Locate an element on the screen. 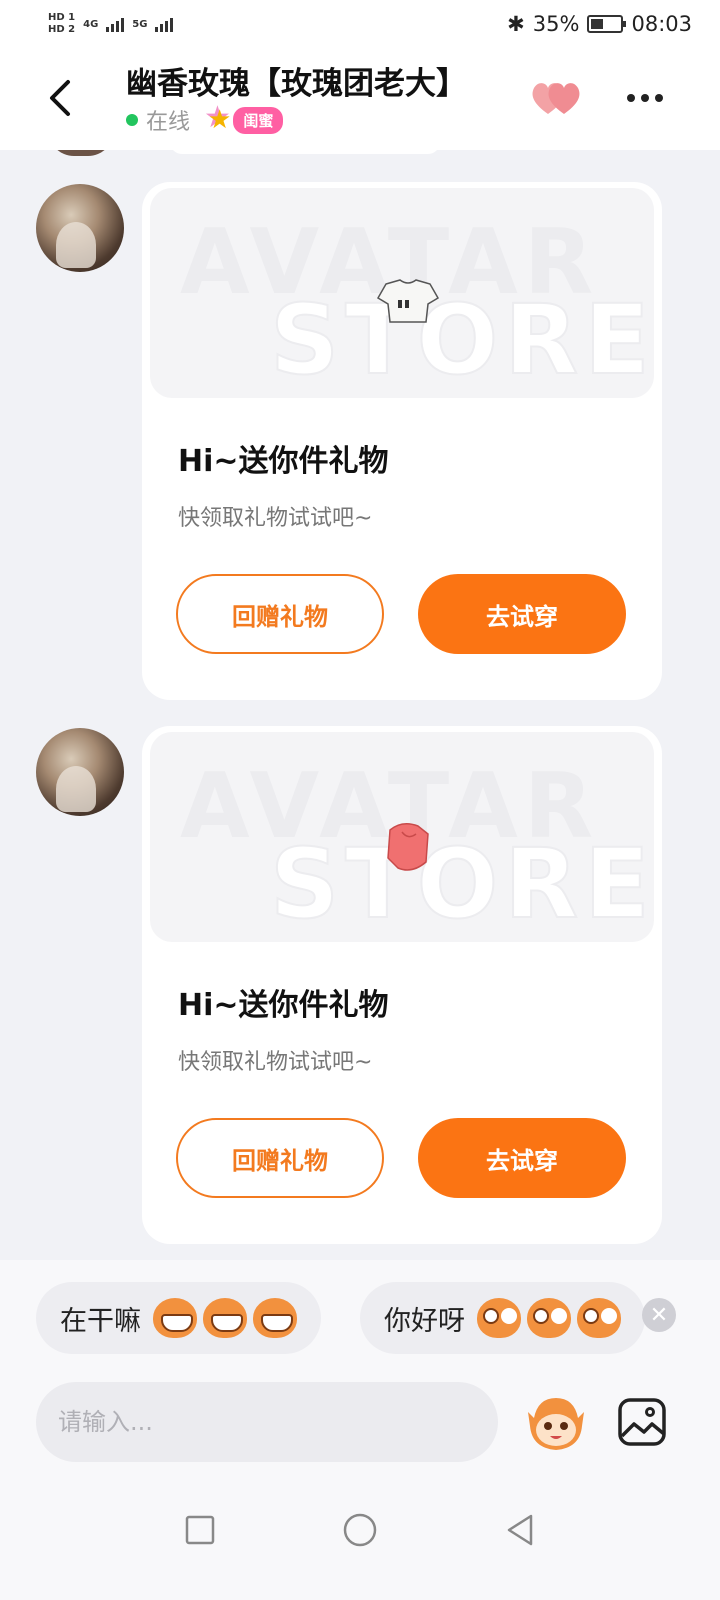 This screenshot has width=720, height=1600. system-nav-bar is located at coordinates (360, 1530).